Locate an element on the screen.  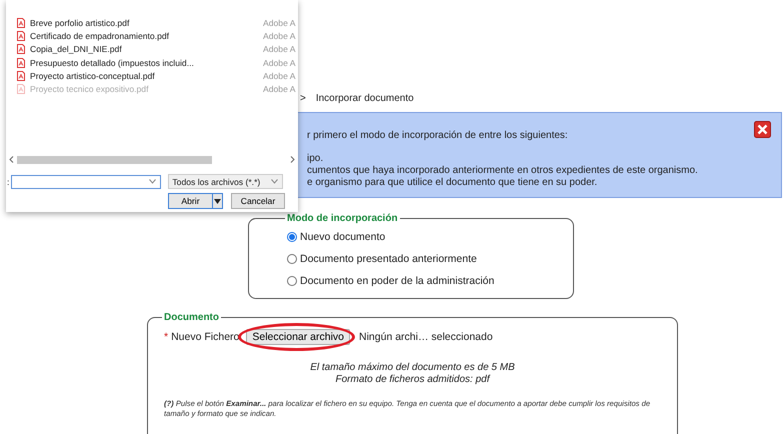
info-text: e organismo para que utilice el documento que tiene en su poder. is located at coordinates (452, 183).